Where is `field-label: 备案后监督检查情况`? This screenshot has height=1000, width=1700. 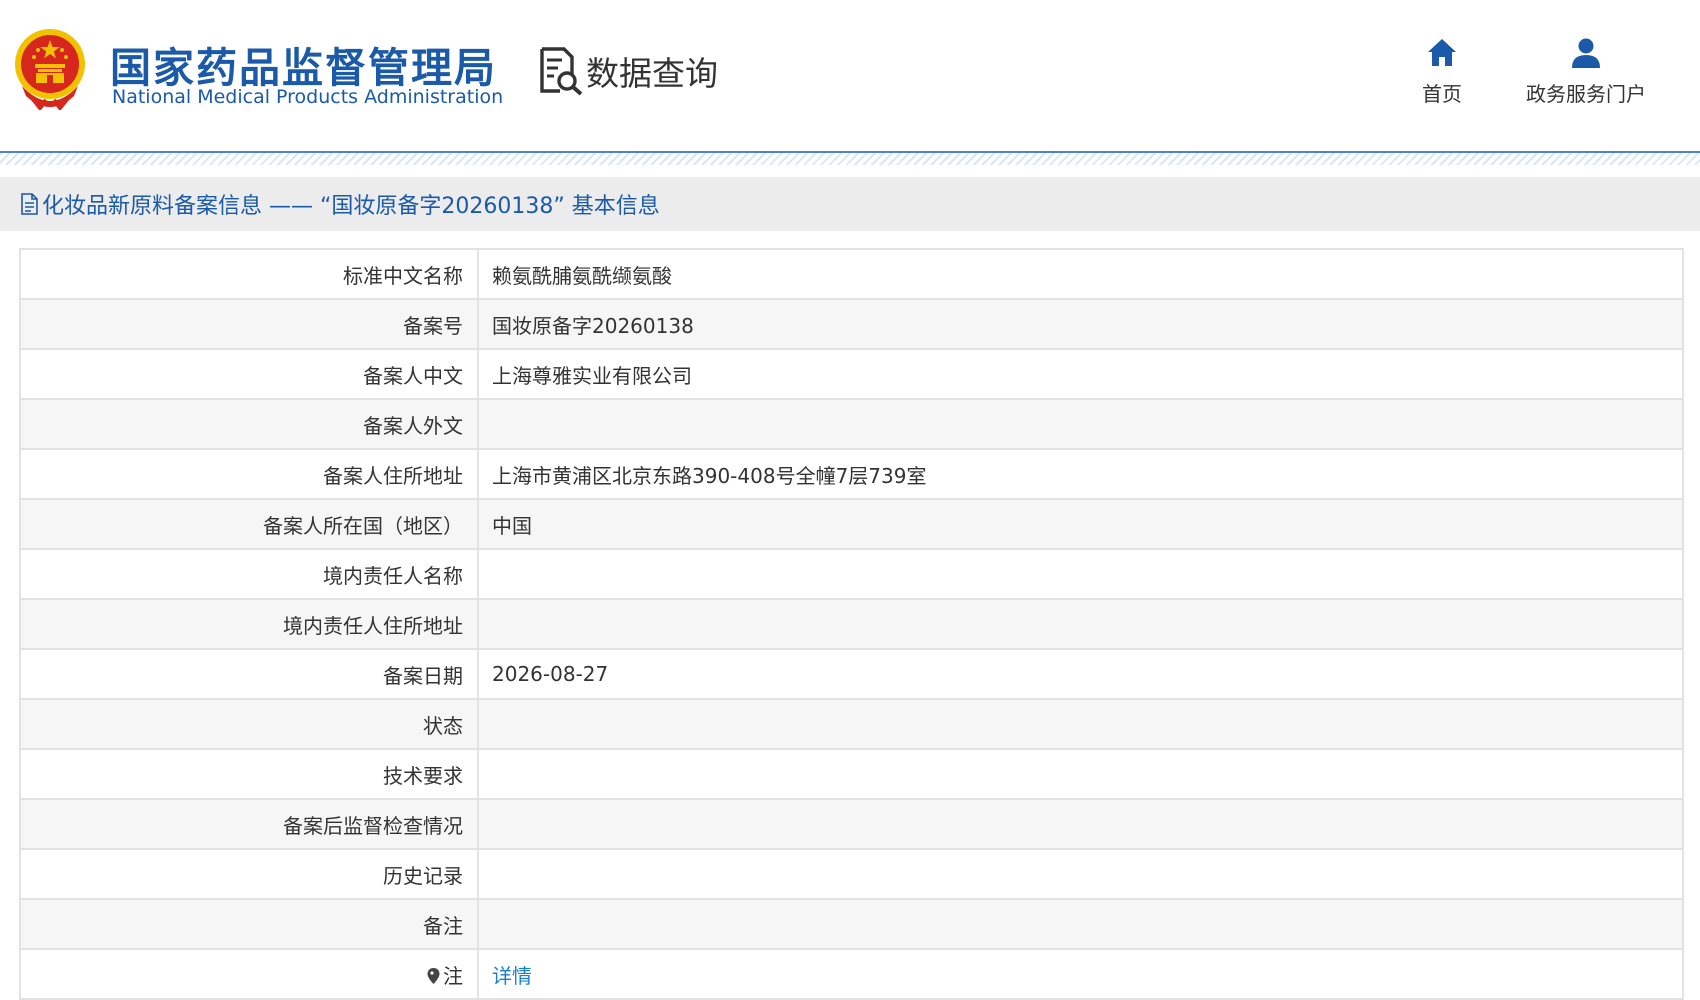
field-label: 备案后监督检查情况 is located at coordinates (249, 823).